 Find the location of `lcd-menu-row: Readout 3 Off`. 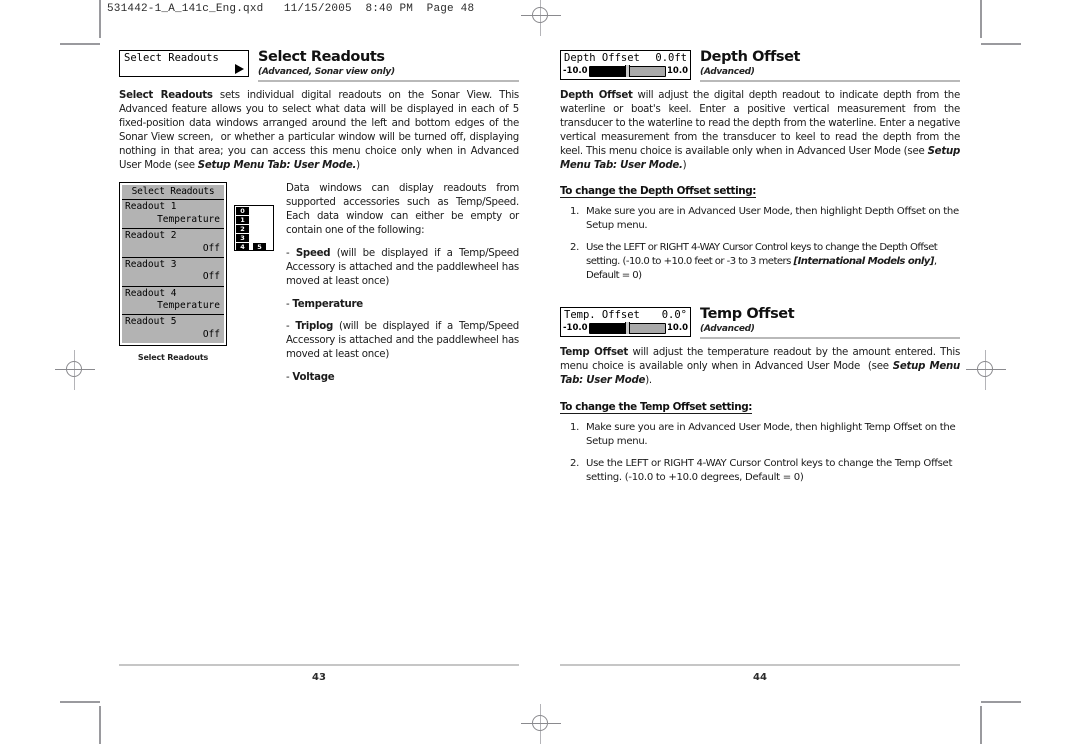

lcd-menu-row: Readout 3 Off is located at coordinates (173, 272).